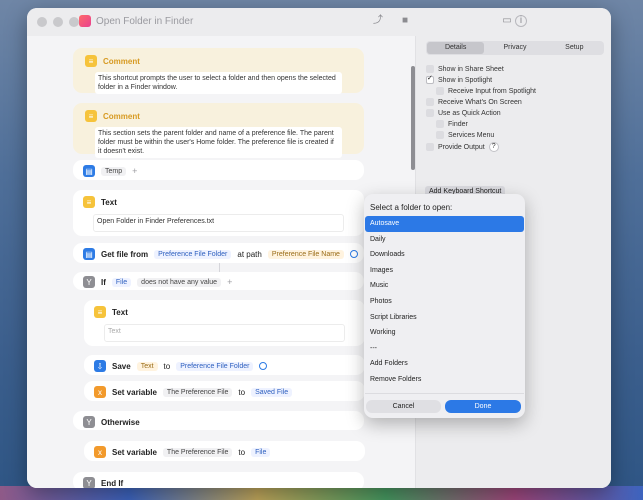 The width and height of the screenshot is (643, 500). I want to click on option-label: Show in Share Sheet, so click(471, 69).